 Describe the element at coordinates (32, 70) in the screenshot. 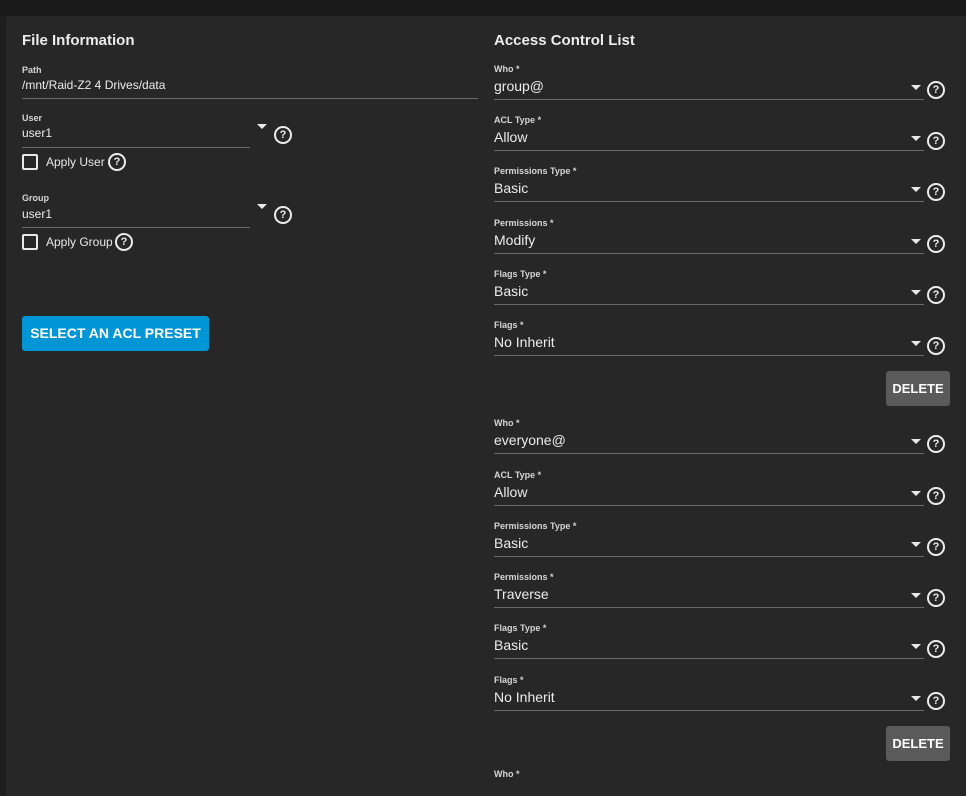

I see `path-label: Path` at that location.